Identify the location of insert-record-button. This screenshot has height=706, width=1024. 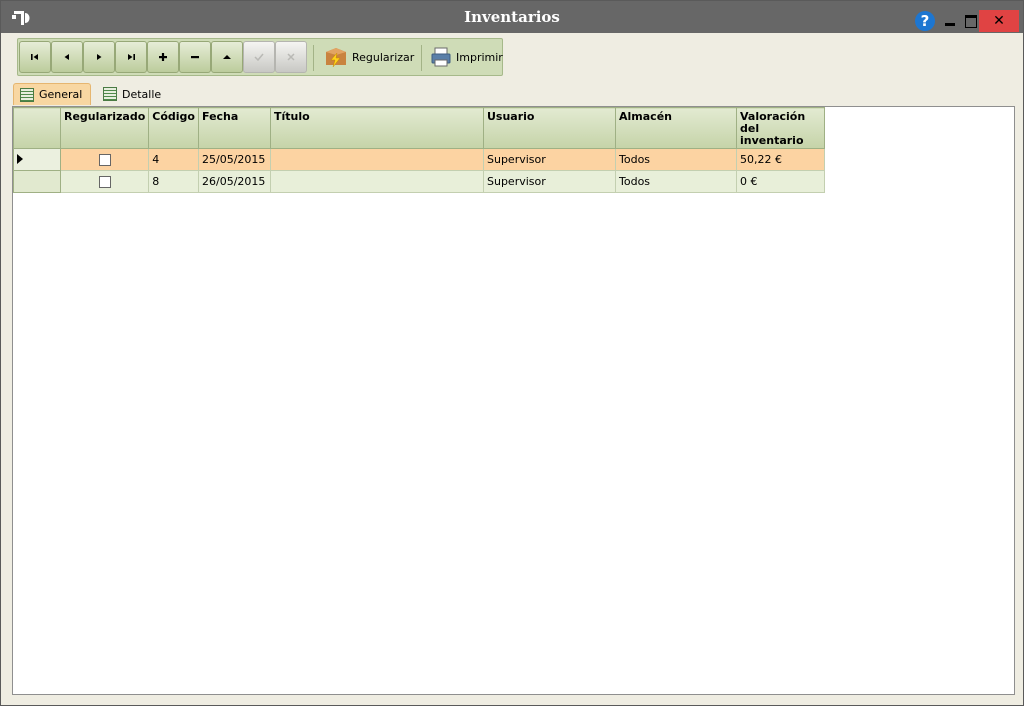
(163, 57).